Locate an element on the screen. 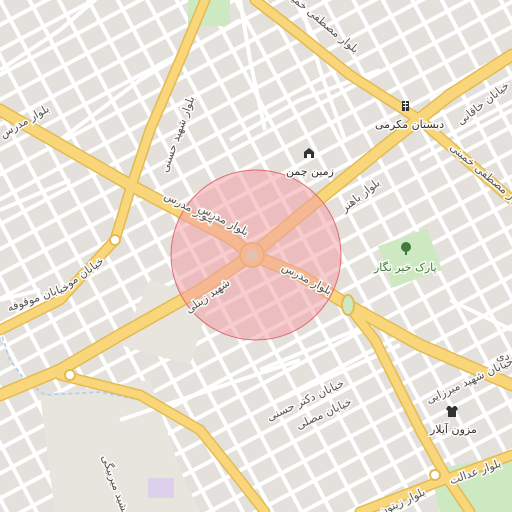 The image size is (512, 512). roundabout-southeast is located at coordinates (435, 475).